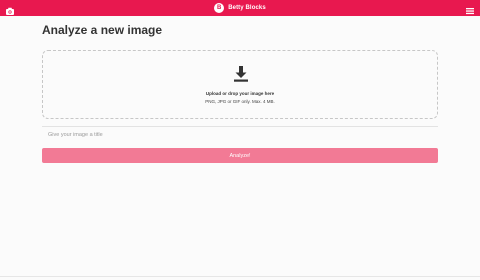 The height and width of the screenshot is (280, 480). I want to click on top-bar: B Betty Blocks, so click(240, 8).